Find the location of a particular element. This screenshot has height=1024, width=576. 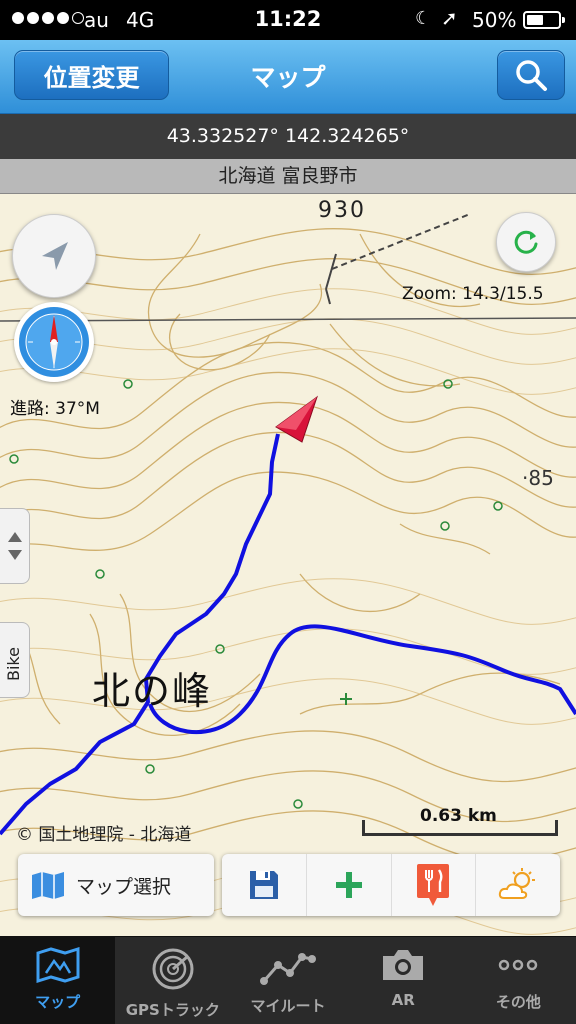

camera-icon is located at coordinates (403, 965).